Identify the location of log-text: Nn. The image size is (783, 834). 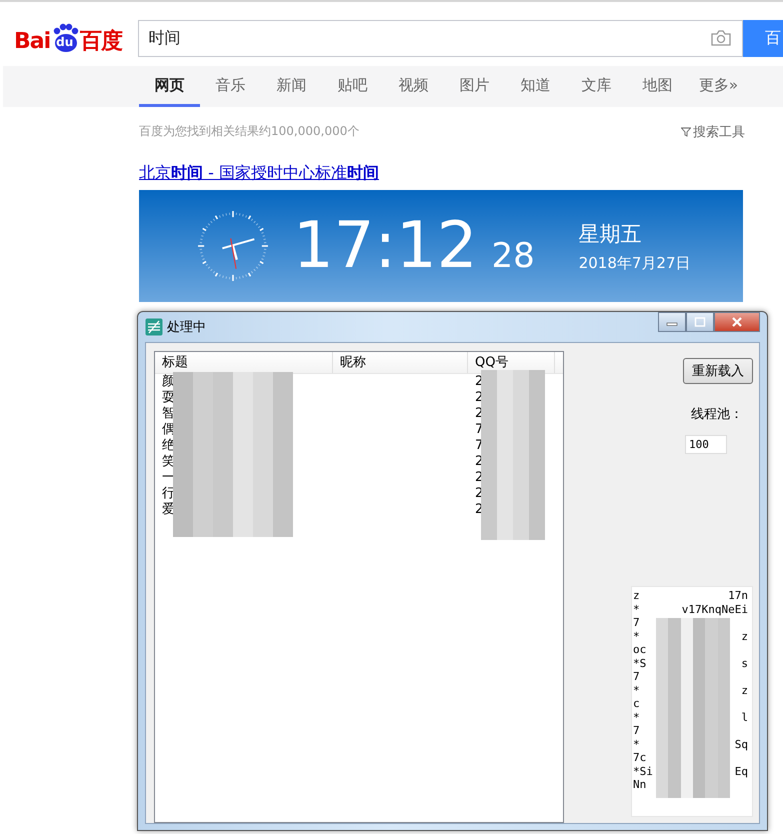
(639, 785).